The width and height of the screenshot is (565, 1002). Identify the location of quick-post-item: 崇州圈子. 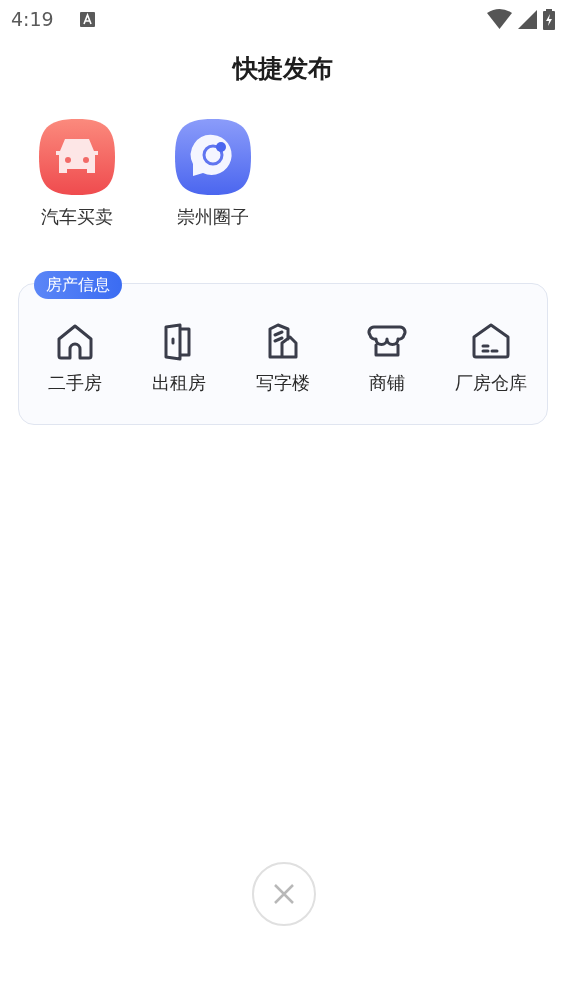
(213, 173).